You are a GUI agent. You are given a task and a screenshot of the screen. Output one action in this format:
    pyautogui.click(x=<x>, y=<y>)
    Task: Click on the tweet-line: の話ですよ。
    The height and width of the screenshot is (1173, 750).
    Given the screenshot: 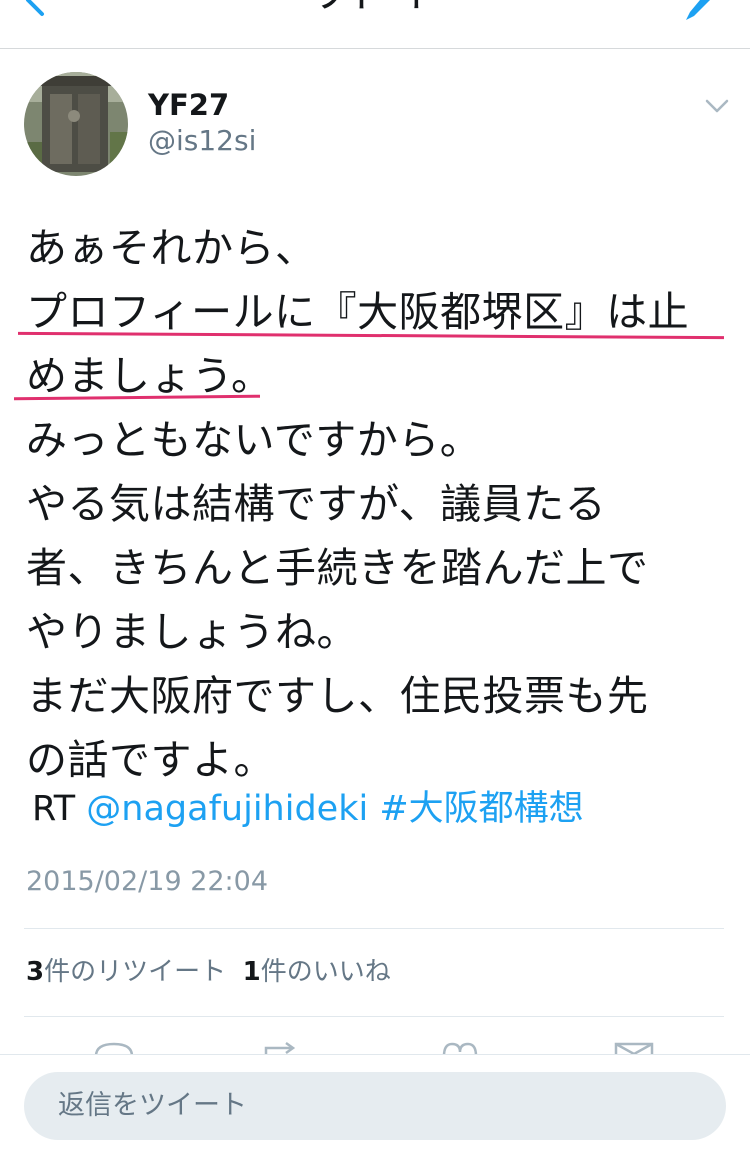 What is the action you would take?
    pyautogui.click(x=150, y=760)
    